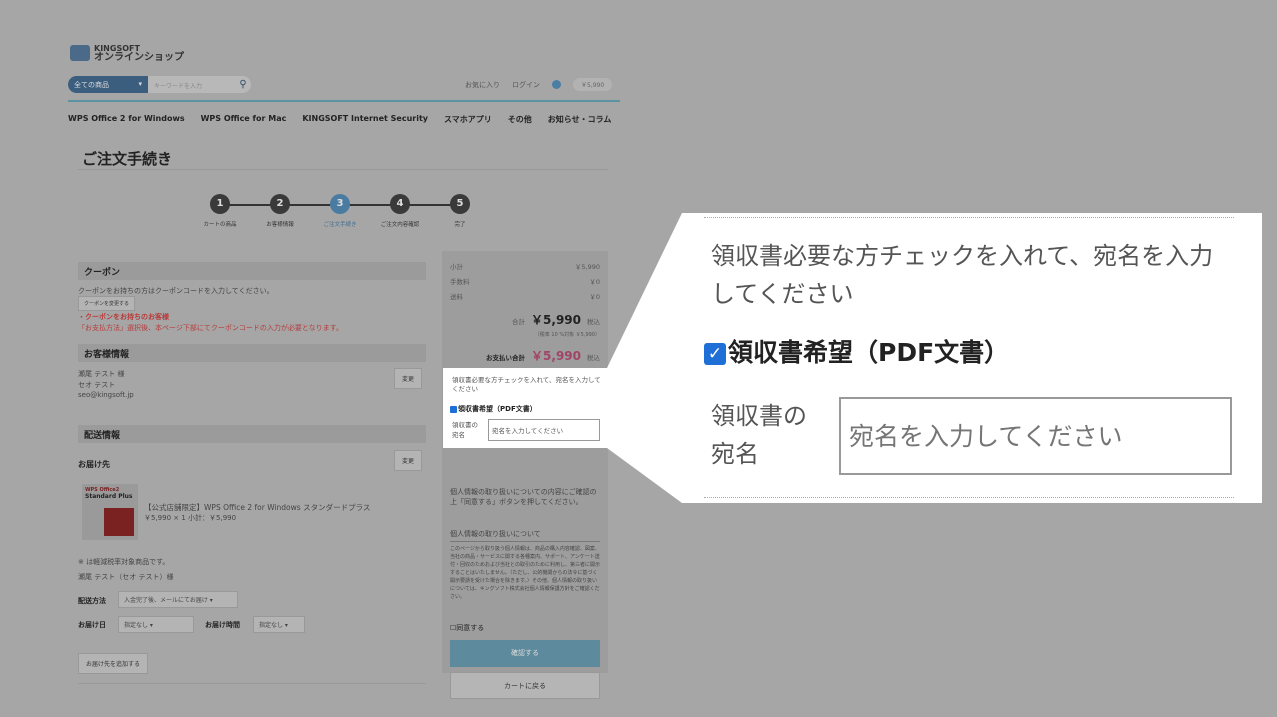  I want to click on nav-item-news: お知らせ・コラム, so click(580, 119).